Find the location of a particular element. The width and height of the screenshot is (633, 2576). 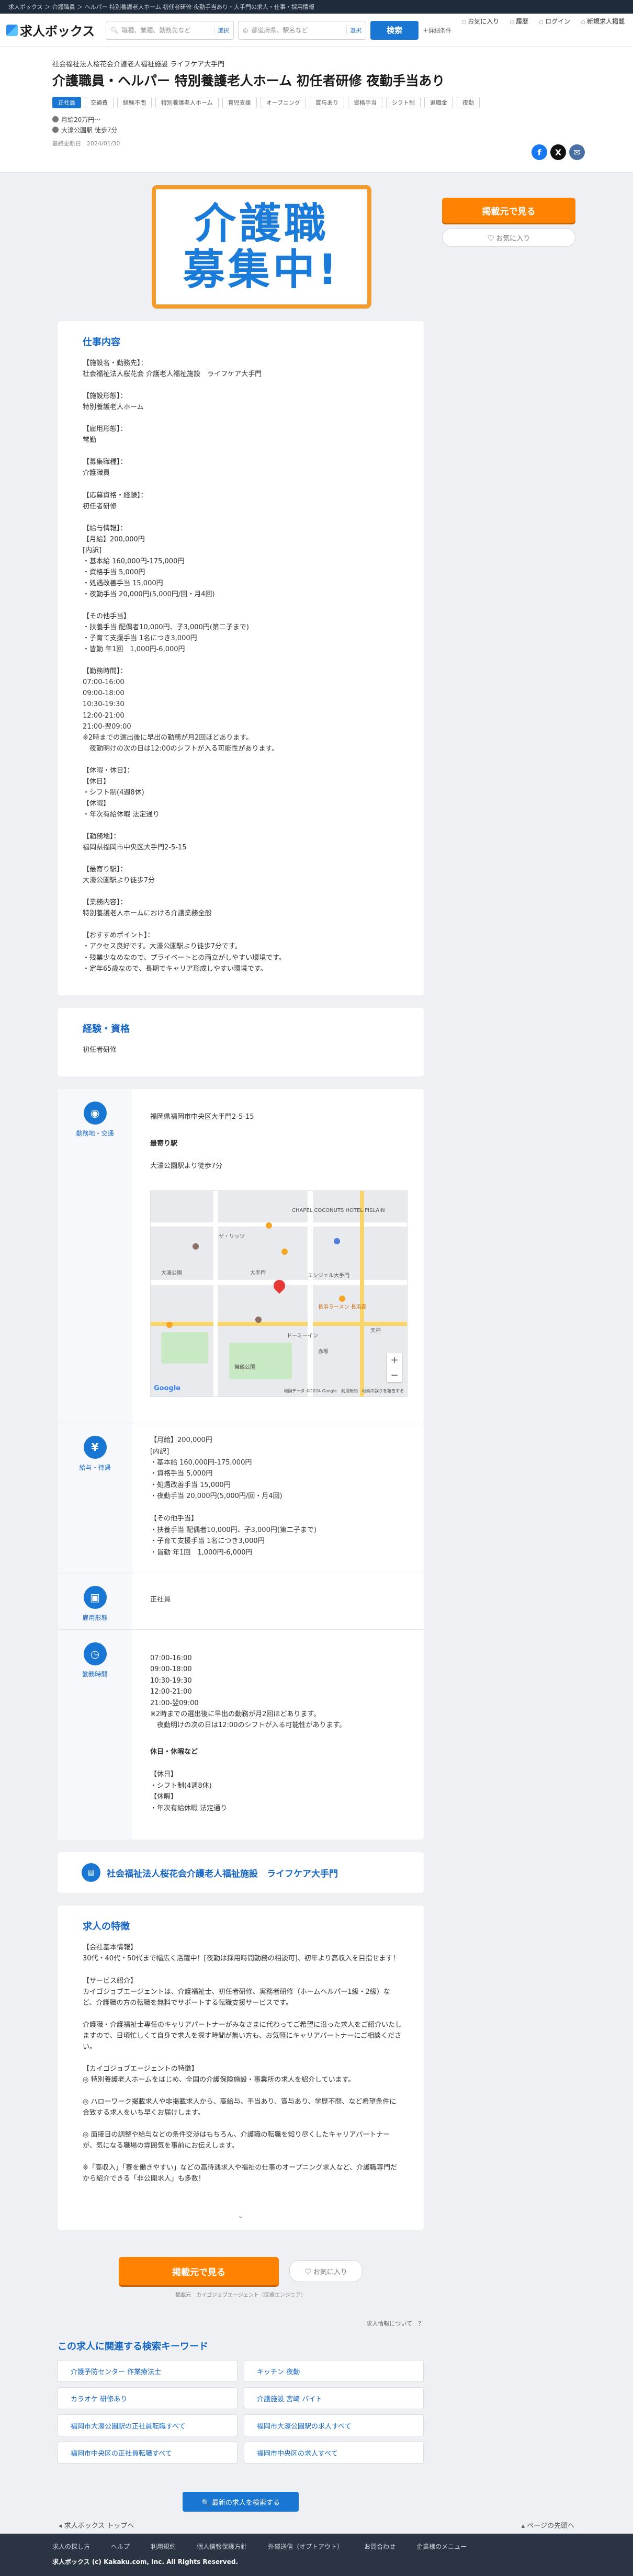

history-link: 履歴 is located at coordinates (519, 21).